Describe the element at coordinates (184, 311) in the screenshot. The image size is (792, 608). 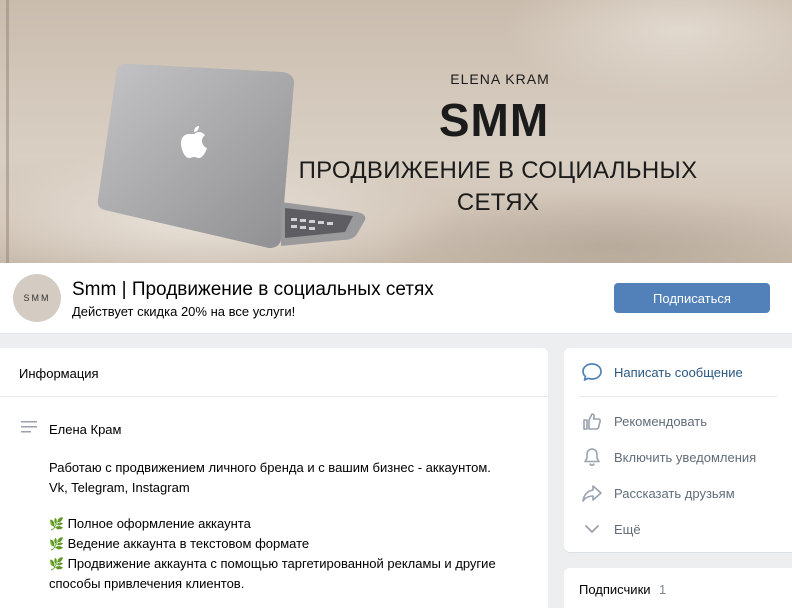
I see `group-status: Действует скидка 20% на все услуги!` at that location.